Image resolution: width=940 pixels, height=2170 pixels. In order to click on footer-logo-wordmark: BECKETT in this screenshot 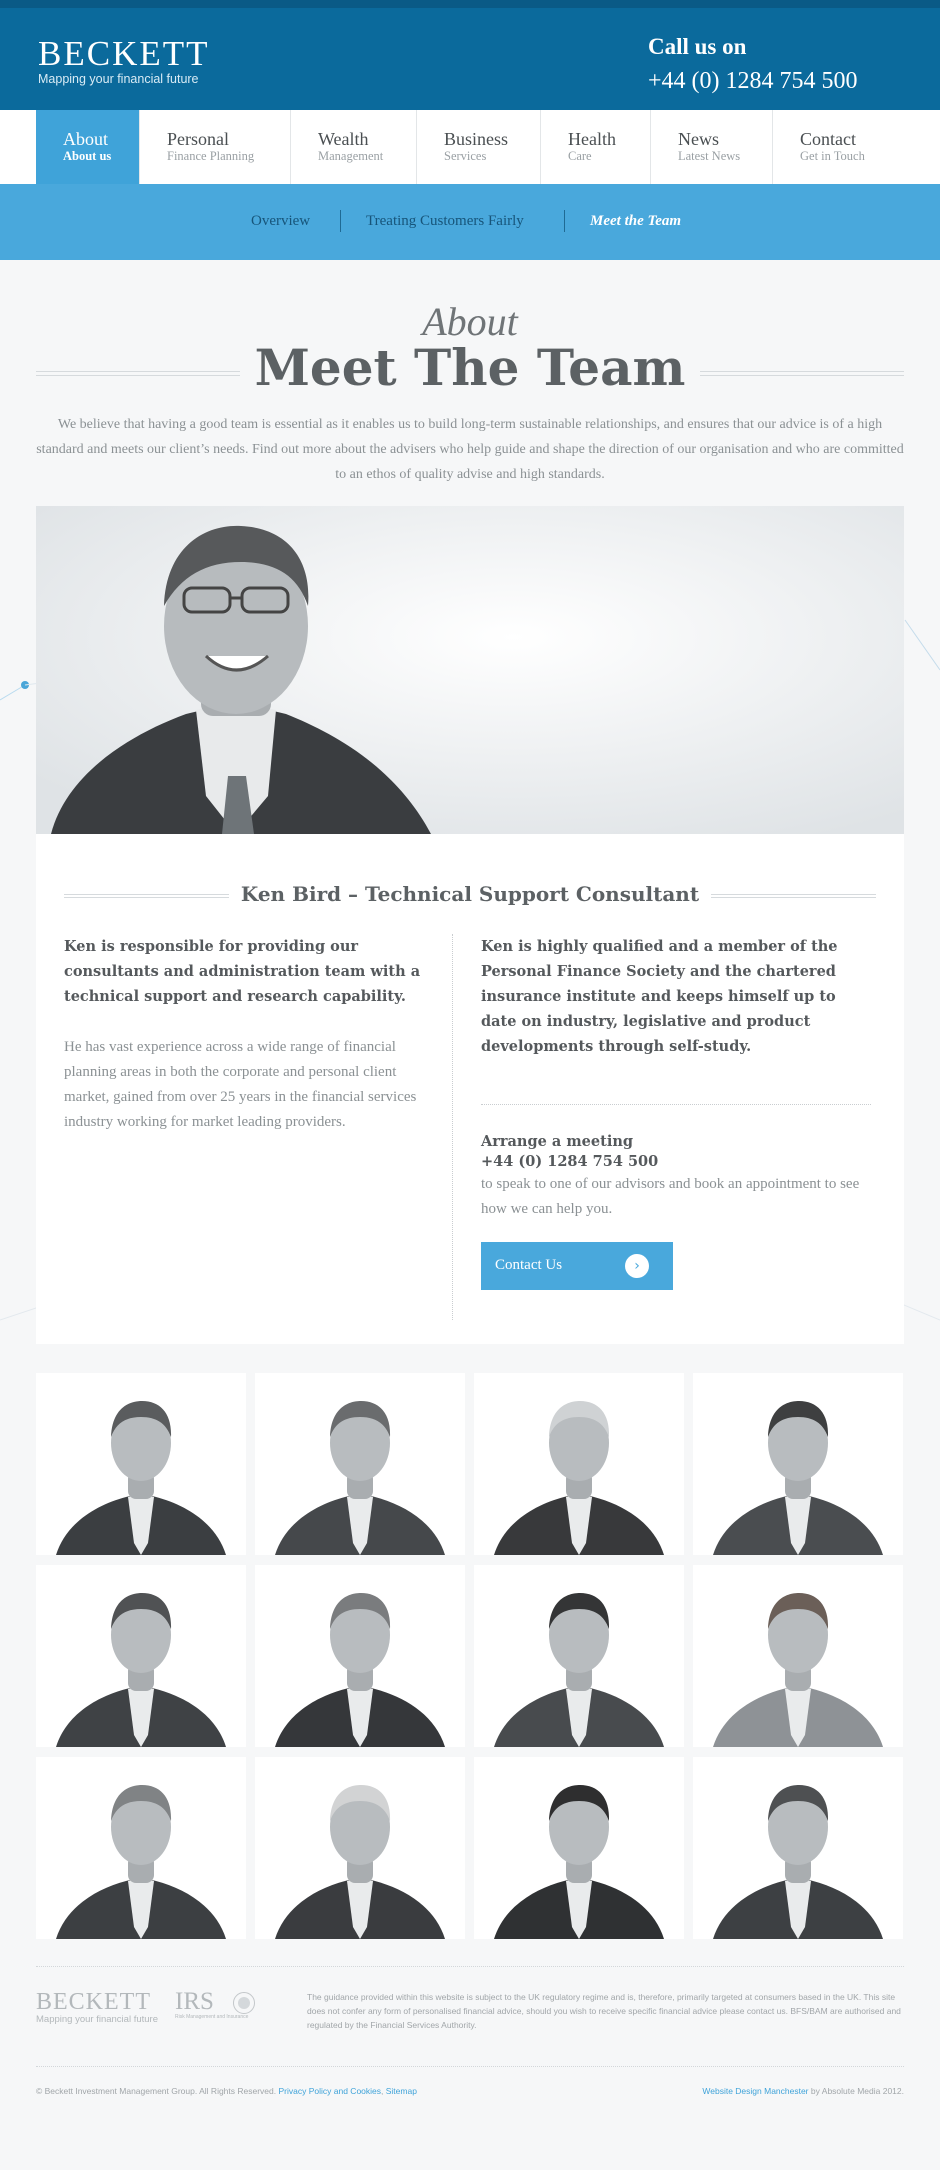, I will do `click(93, 2002)`.